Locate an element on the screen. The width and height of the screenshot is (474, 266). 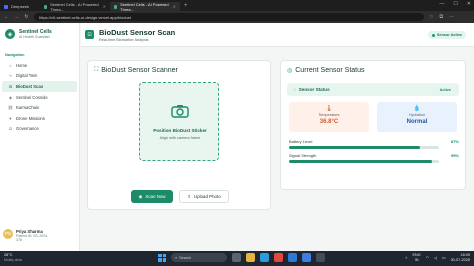
taskbar-apps: ⌕ Search is located at coordinates (241, 257).